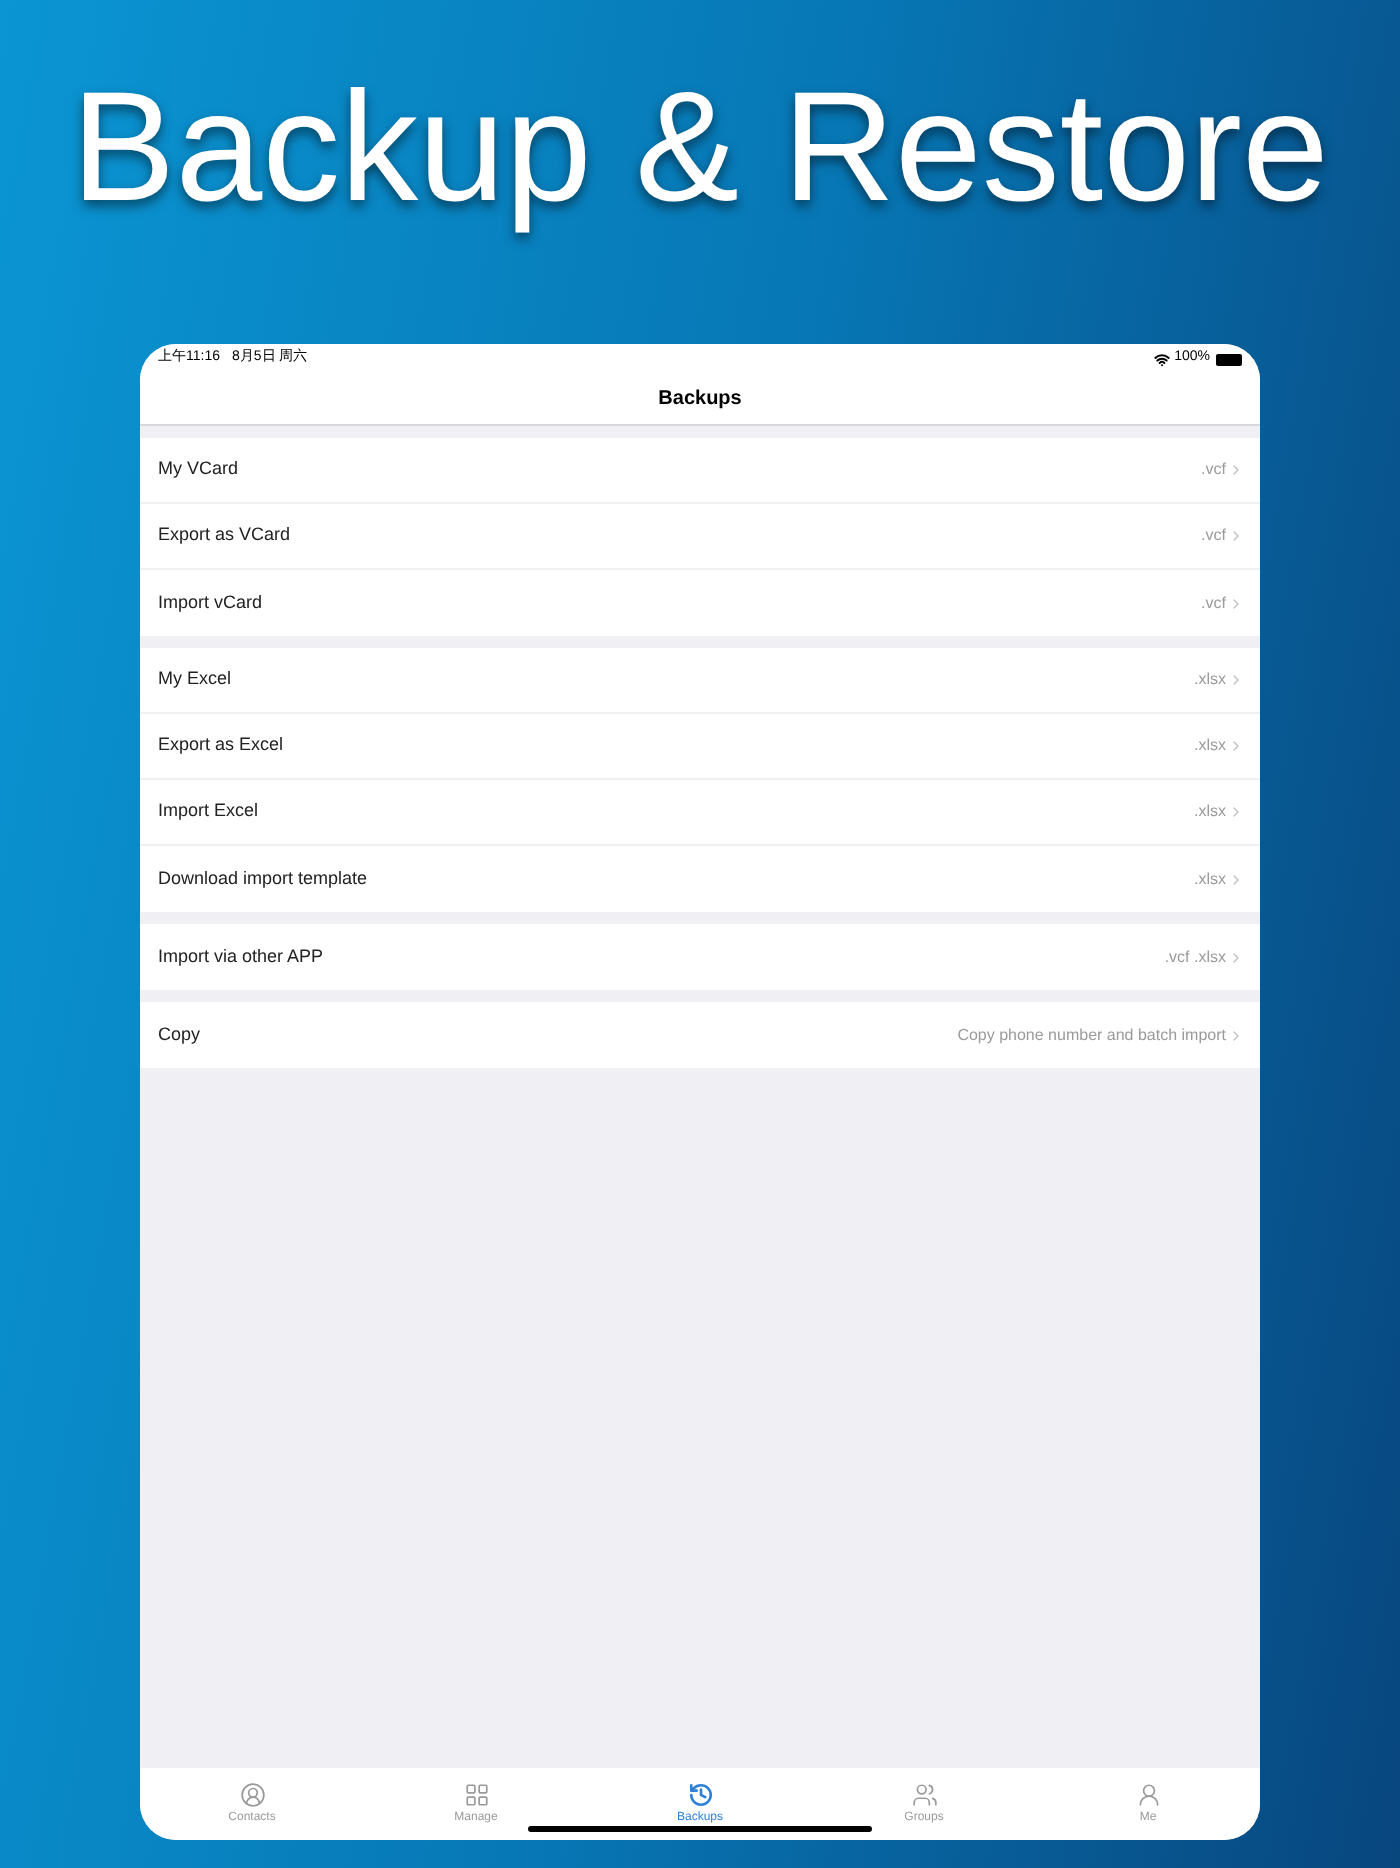 The height and width of the screenshot is (1868, 1400). I want to click on wifi-icon, so click(1162, 359).